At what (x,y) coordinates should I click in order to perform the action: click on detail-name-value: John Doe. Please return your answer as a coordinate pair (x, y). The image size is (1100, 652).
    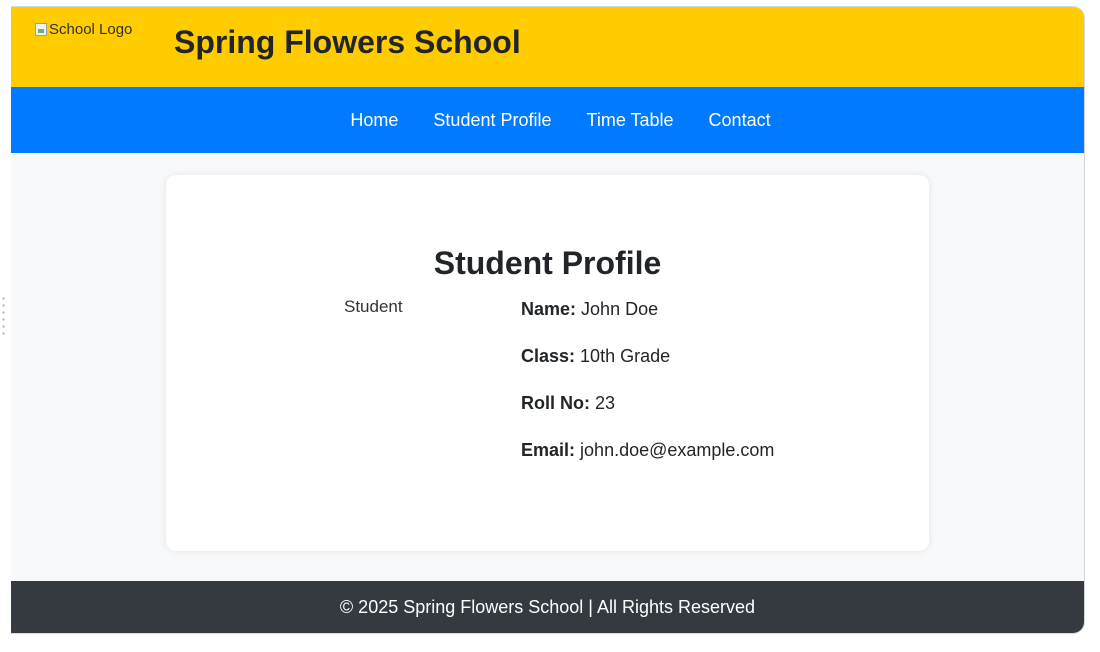
    Looking at the image, I should click on (620, 309).